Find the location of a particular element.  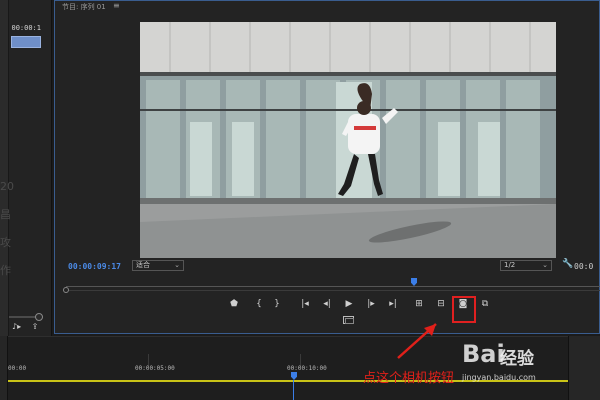

safe-margins-icon is located at coordinates (348, 320).